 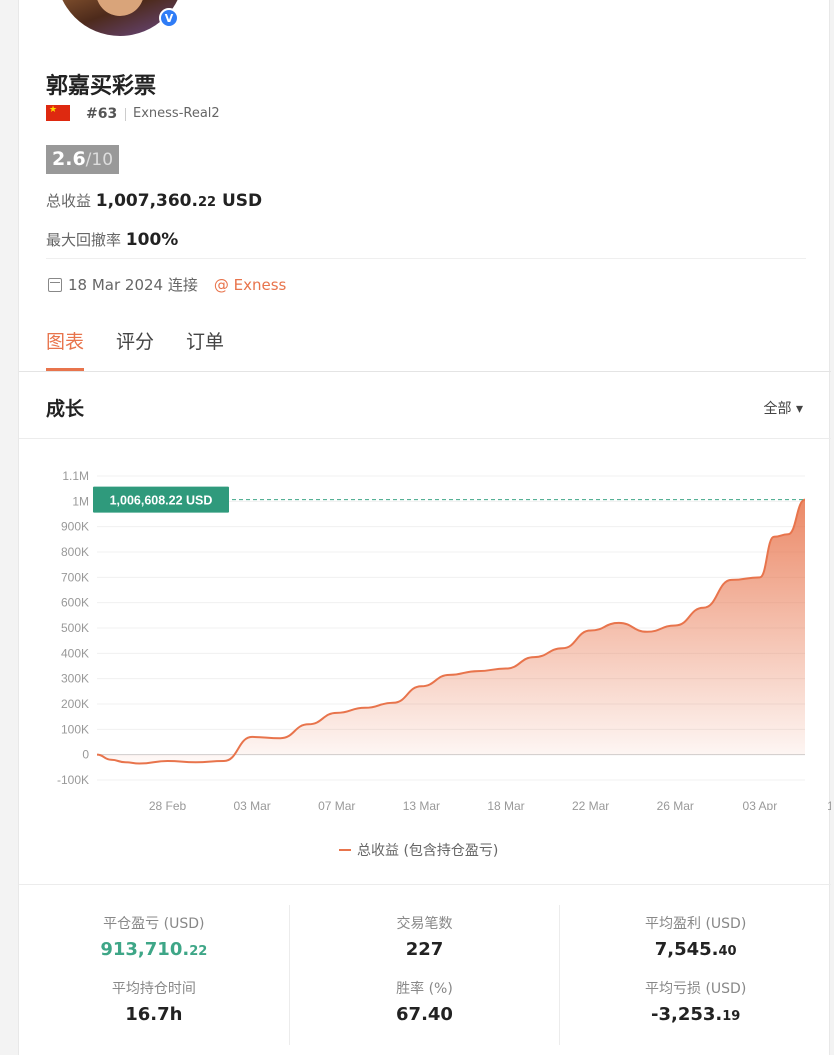 What do you see at coordinates (152, 240) in the screenshot?
I see `max-drawdown-value: 100%` at bounding box center [152, 240].